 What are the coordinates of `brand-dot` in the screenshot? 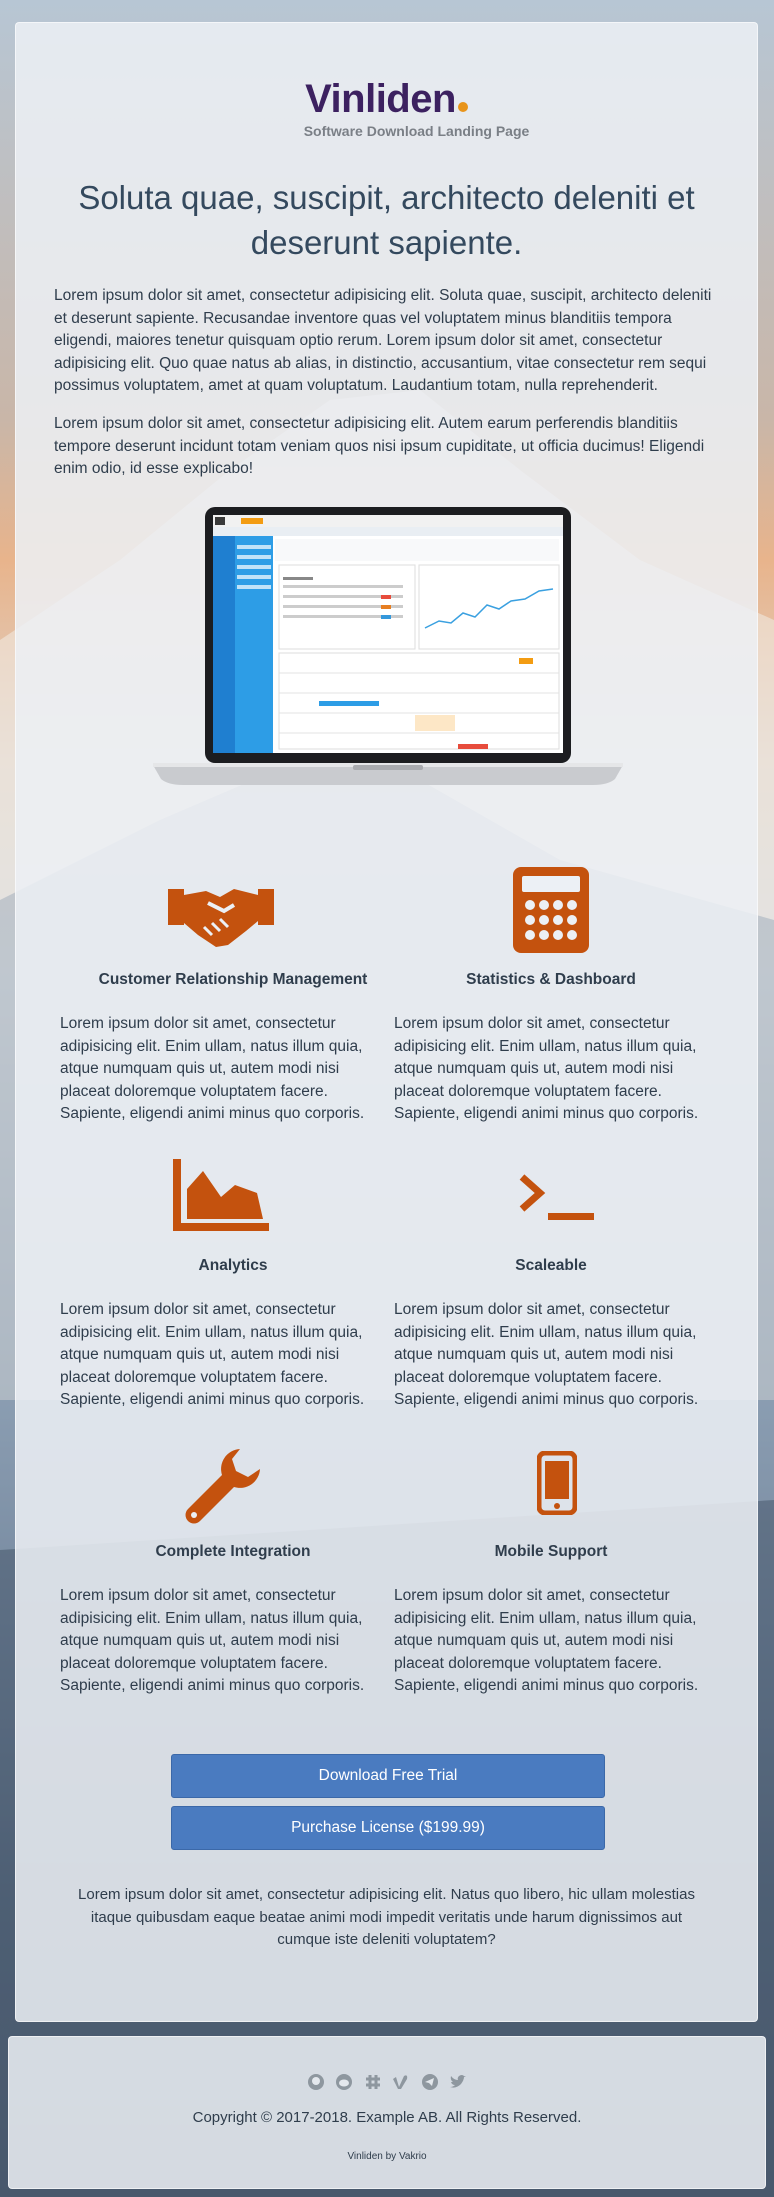 It's located at (462, 107).